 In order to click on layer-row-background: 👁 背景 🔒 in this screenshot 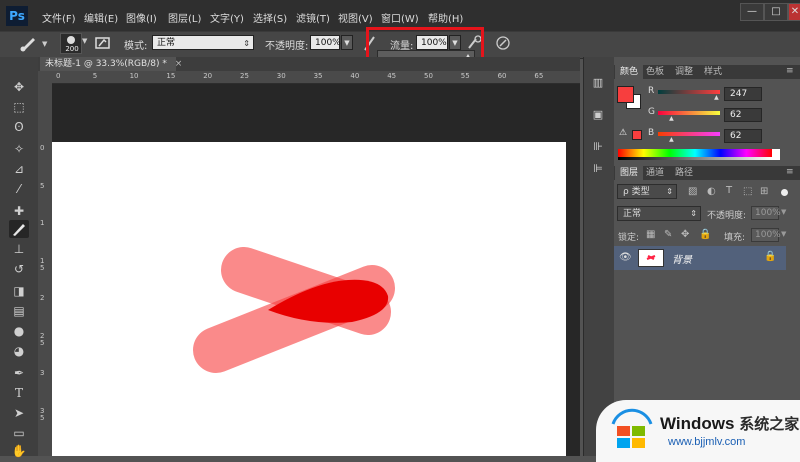, I will do `click(700, 258)`.